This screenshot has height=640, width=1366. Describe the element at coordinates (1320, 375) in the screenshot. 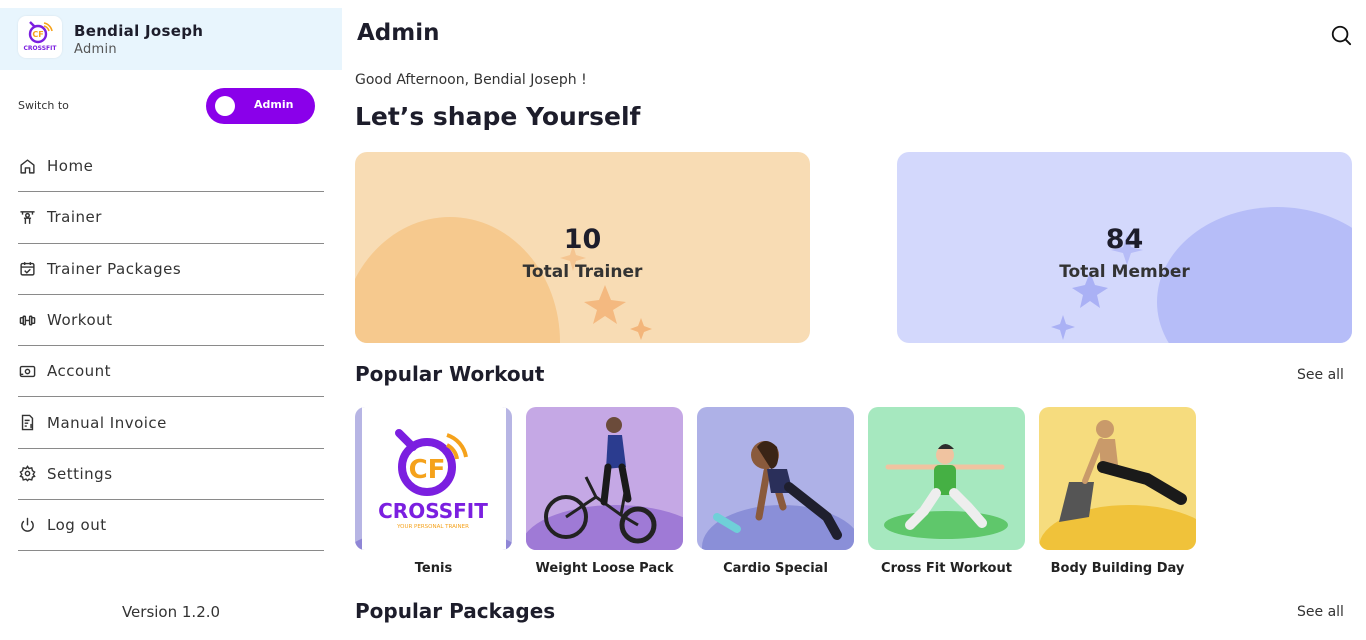

I see `popular-workout-see-all-link: See all` at that location.